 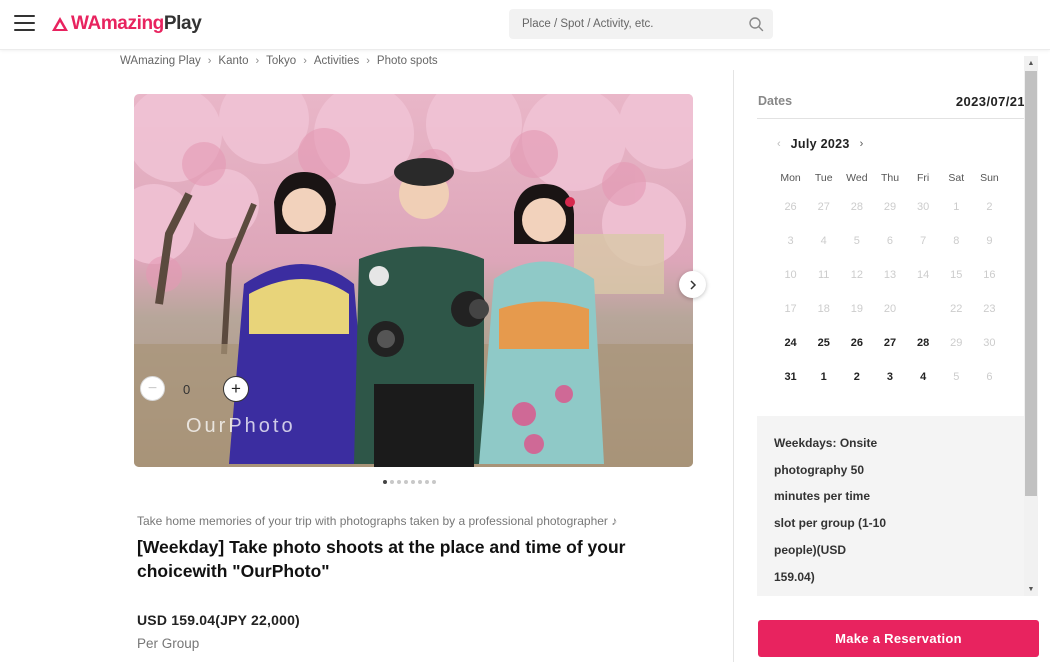 I want to click on quantity-decrease-button: −, so click(x=152, y=388).